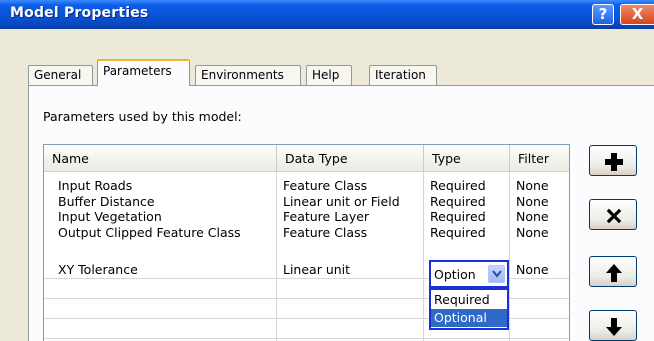 This screenshot has height=341, width=654. I want to click on parameters-caption: Parameters used by this model:, so click(142, 116).